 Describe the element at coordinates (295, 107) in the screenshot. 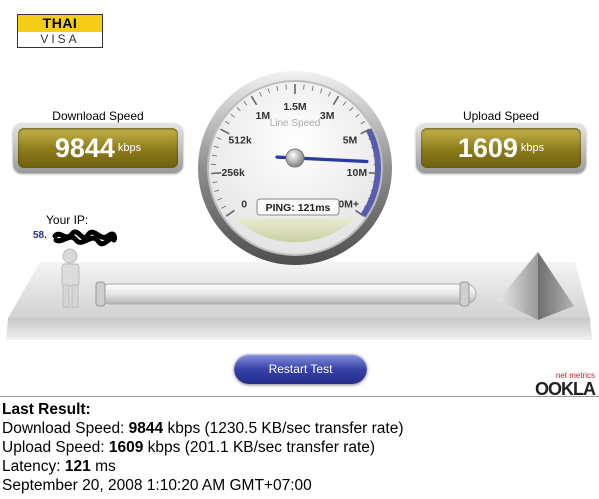

I see `gauge-tick-label: 1.5M` at that location.